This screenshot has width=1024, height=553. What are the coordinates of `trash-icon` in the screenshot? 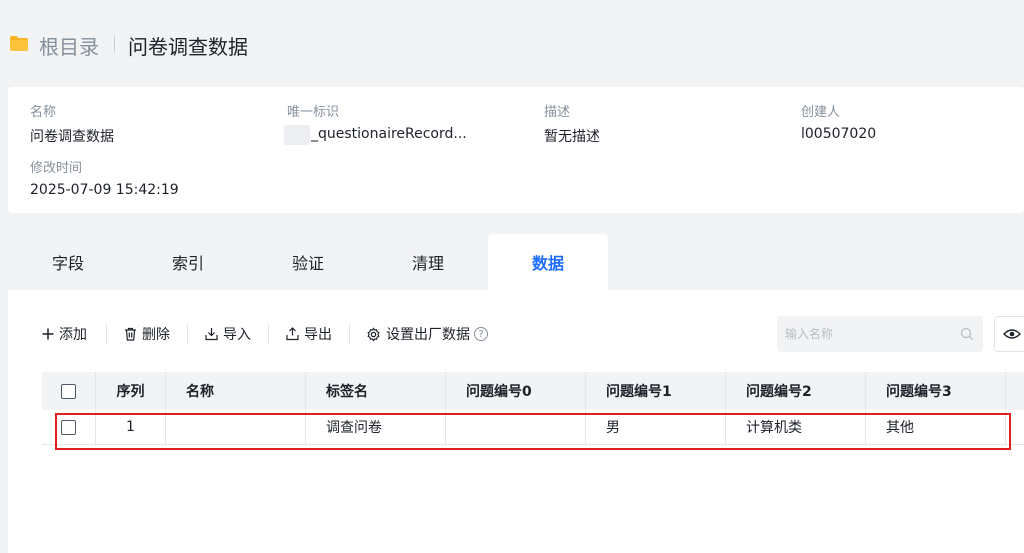 It's located at (130, 334).